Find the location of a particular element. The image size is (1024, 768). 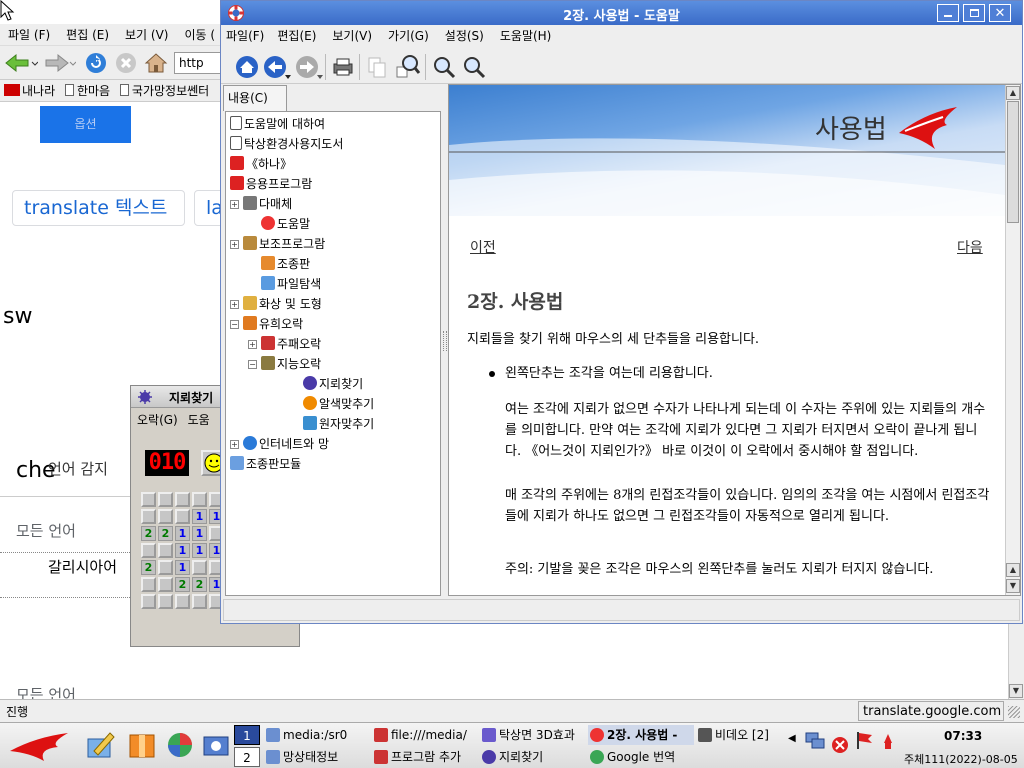

help-menu-view: 보기(V) is located at coordinates (352, 36).